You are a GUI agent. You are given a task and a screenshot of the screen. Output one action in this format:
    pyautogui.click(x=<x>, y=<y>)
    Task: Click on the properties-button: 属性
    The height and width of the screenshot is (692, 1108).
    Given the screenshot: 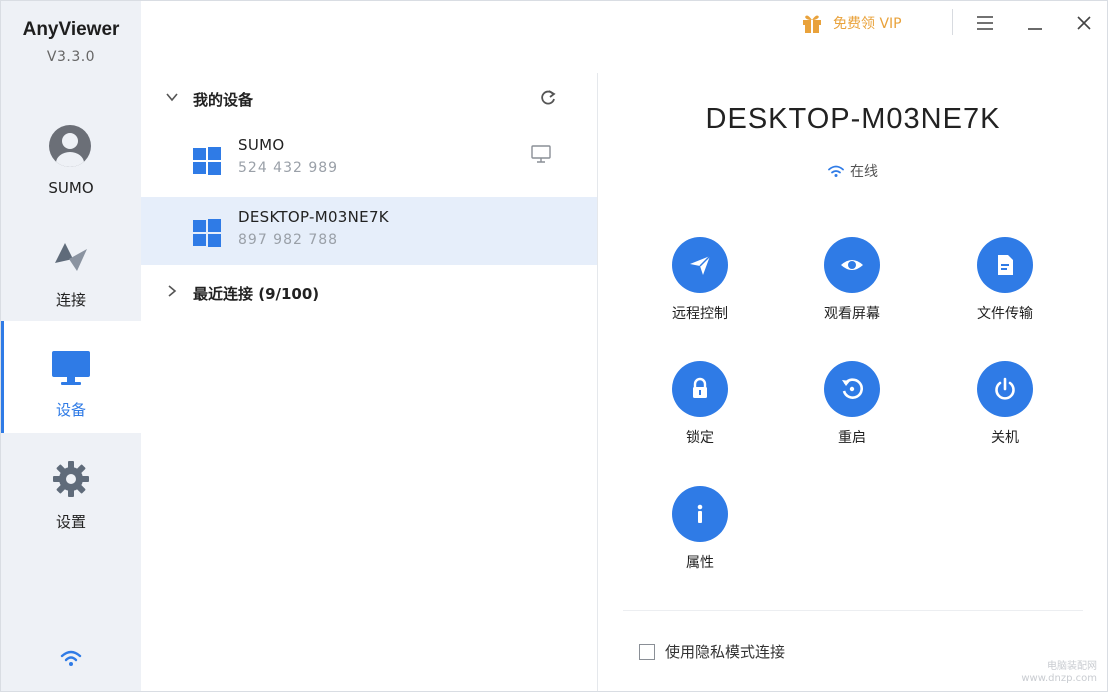 What is the action you would take?
    pyautogui.click(x=700, y=534)
    